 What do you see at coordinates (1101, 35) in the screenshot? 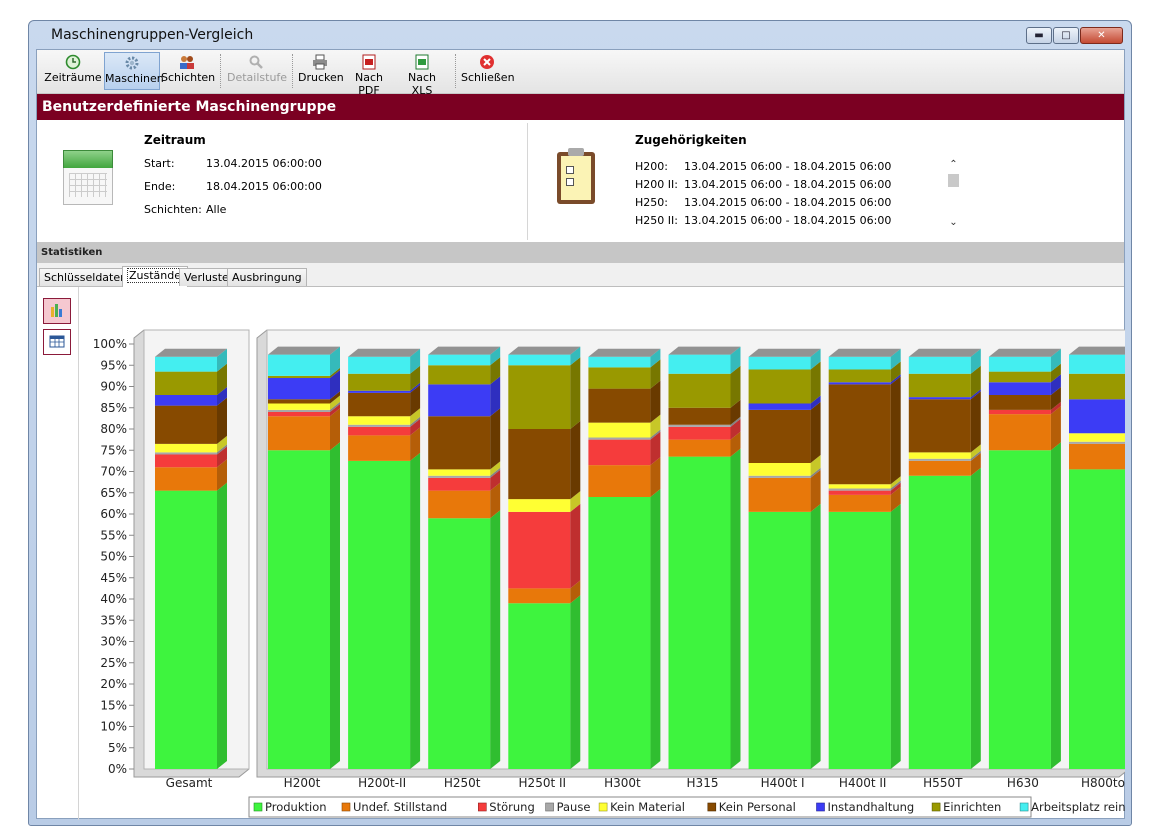
I see `close-window-button: ✕` at bounding box center [1101, 35].